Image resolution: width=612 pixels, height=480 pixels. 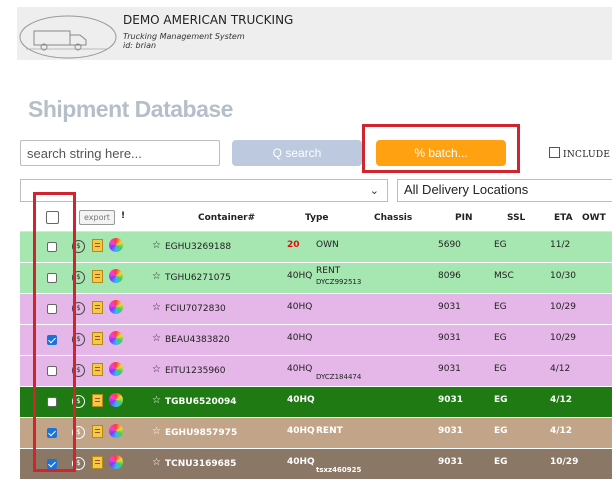 I want to click on col-owt: OWT, so click(x=594, y=218).